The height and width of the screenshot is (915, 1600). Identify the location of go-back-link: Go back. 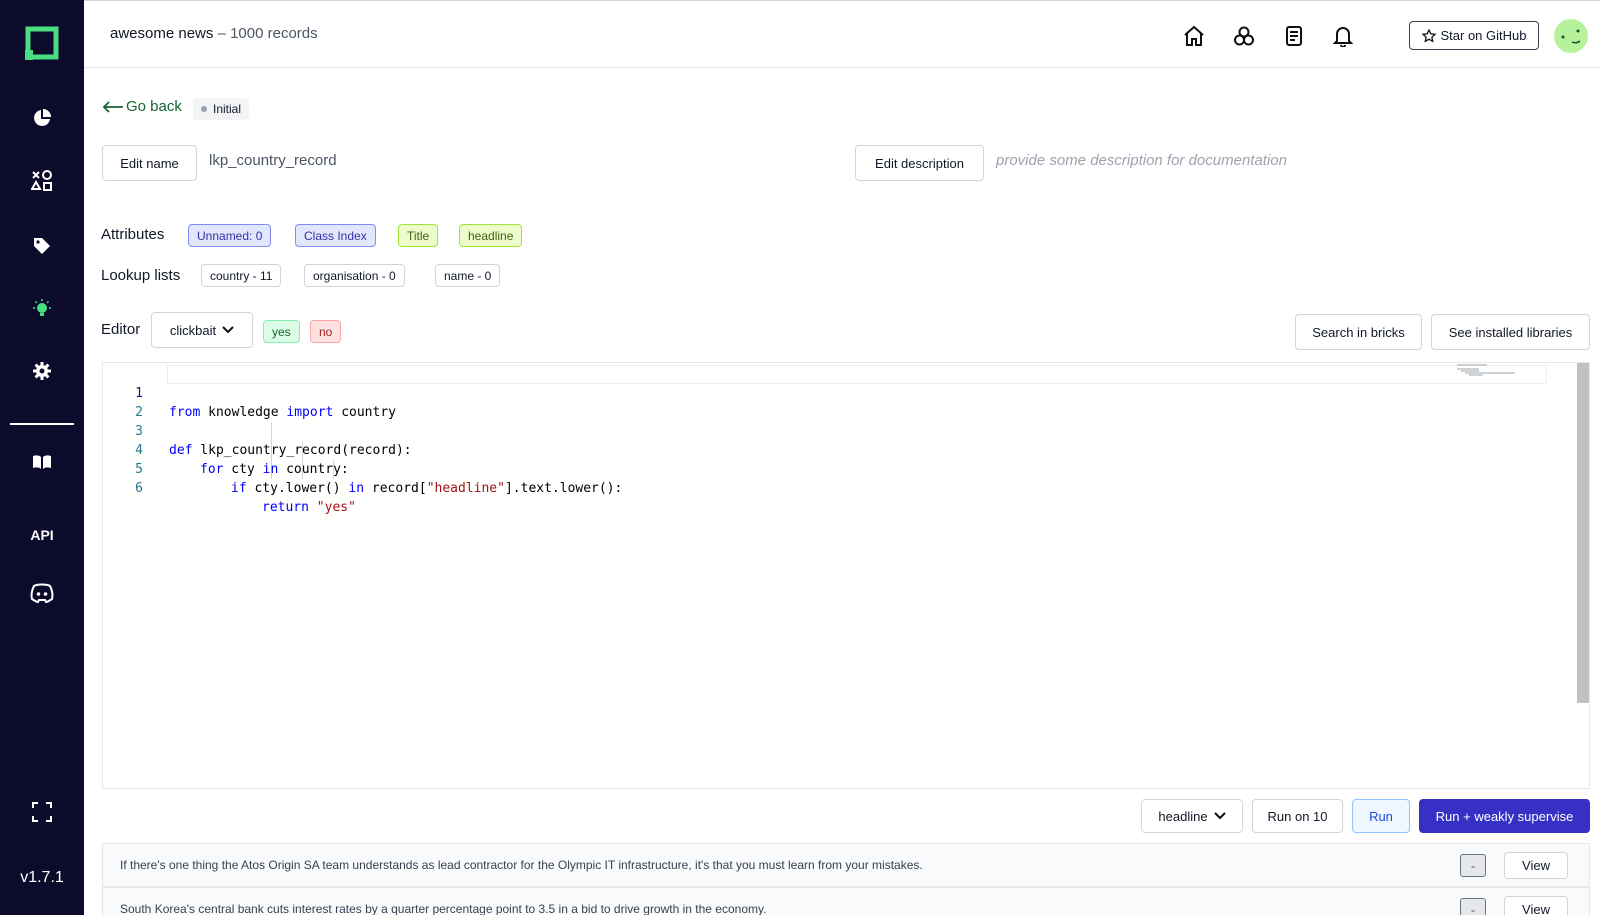
(142, 106).